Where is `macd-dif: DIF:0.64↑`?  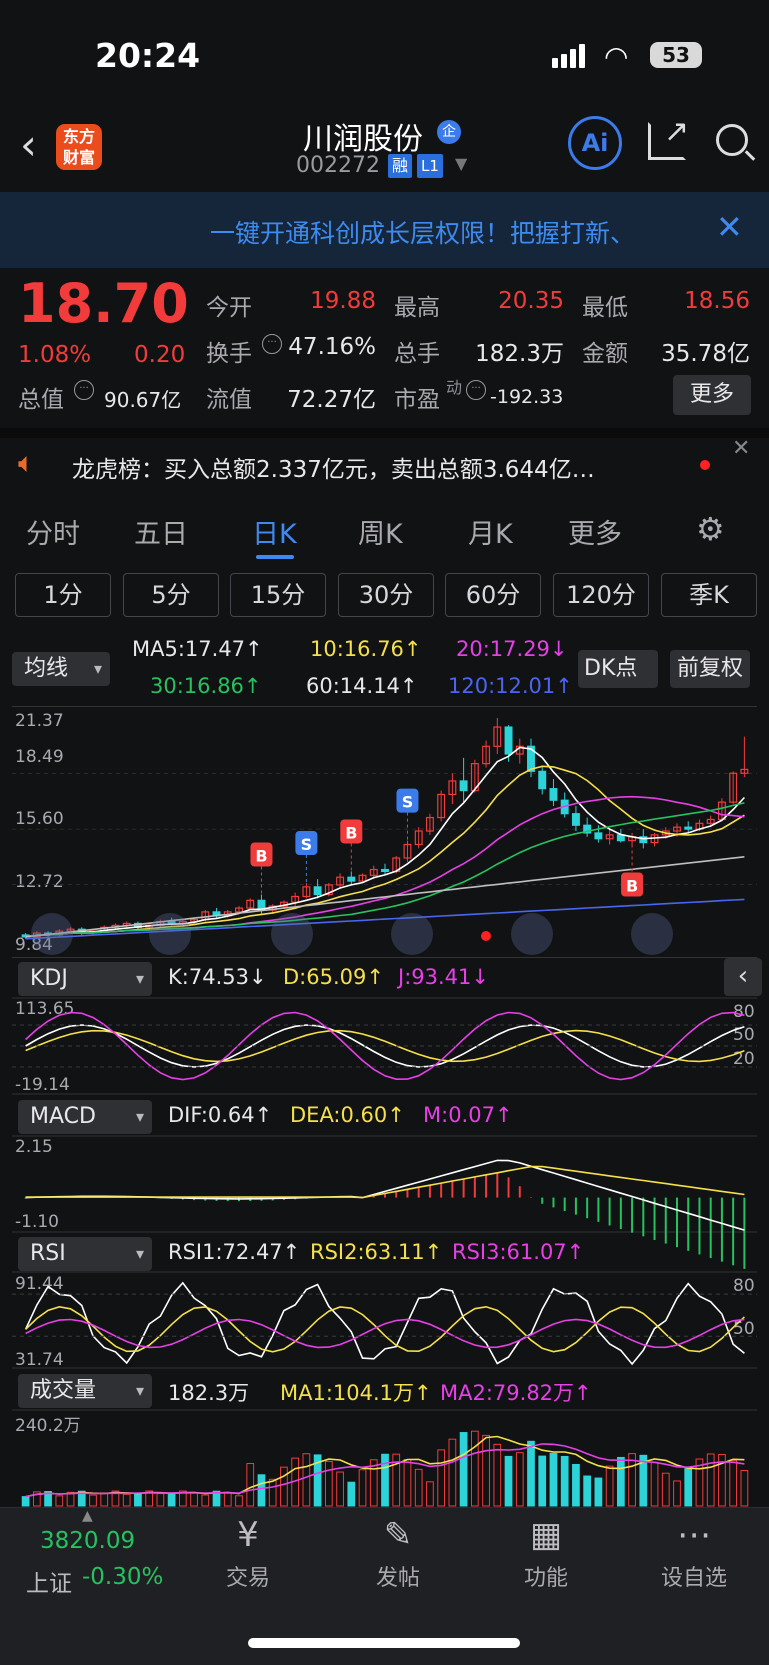
macd-dif: DIF:0.64↑ is located at coordinates (220, 1115).